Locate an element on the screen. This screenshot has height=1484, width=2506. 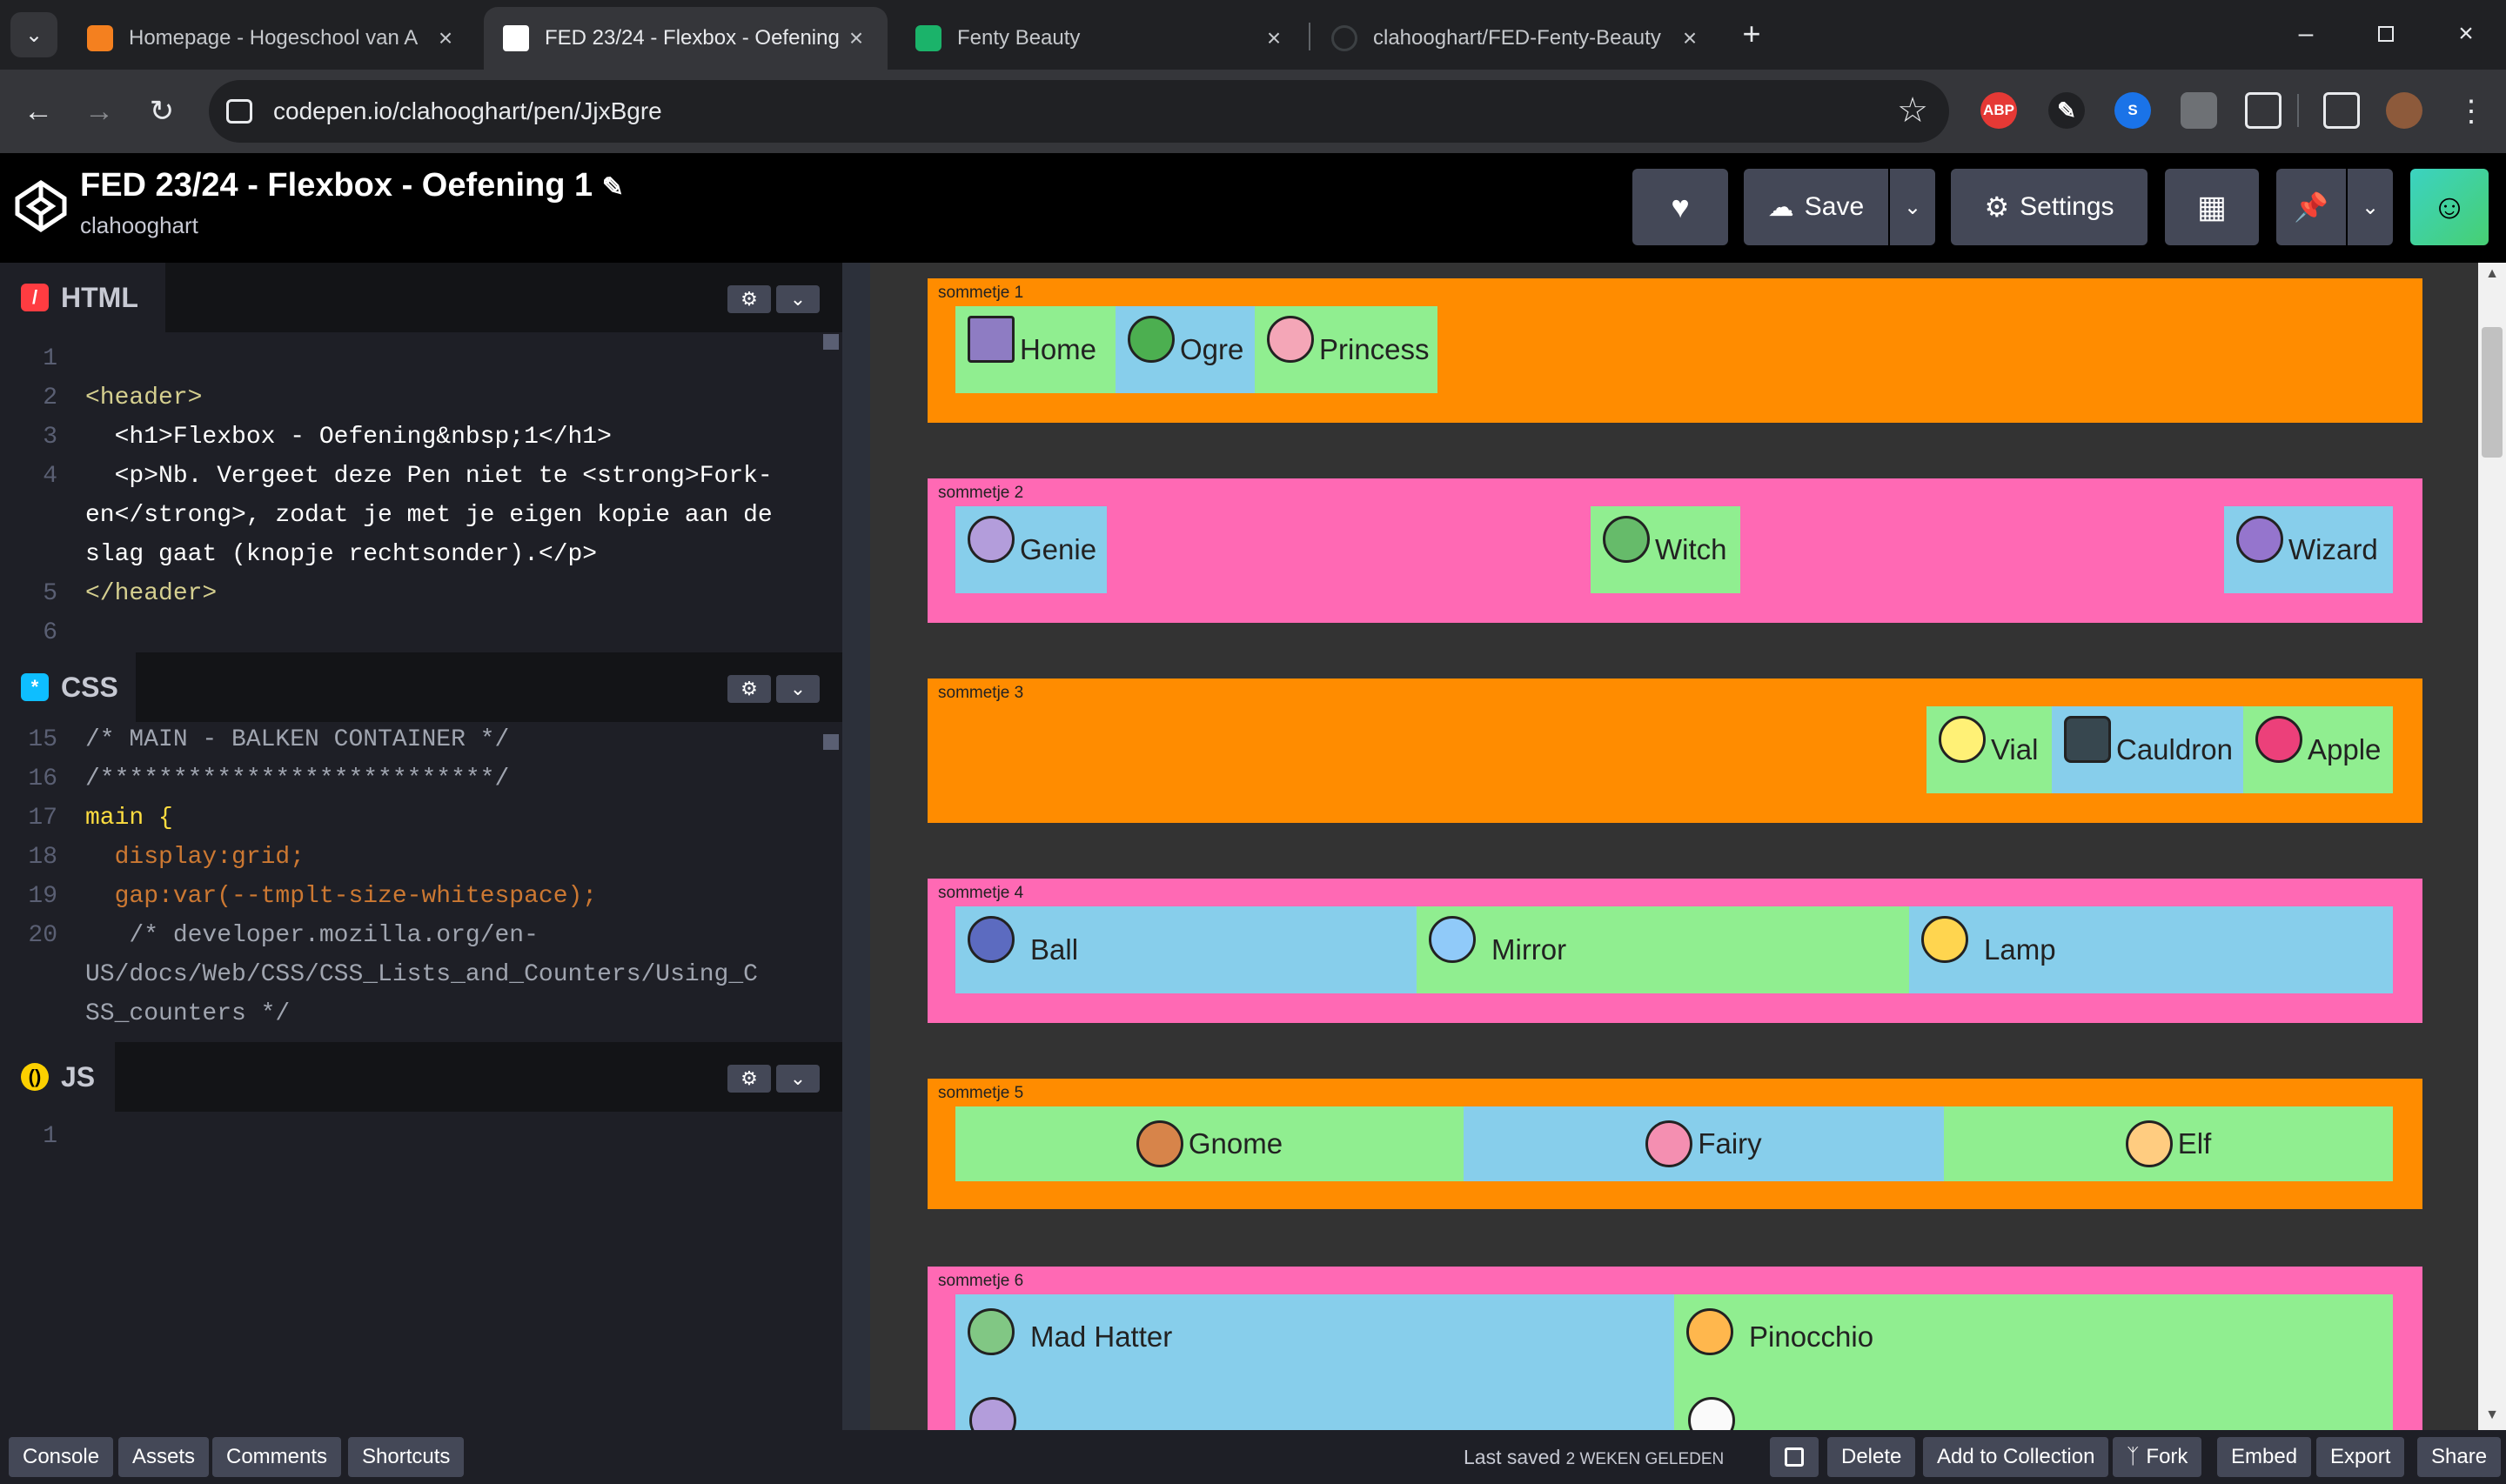
scroll-up-arrow-icon: ▲ is located at coordinates (2492, 275).